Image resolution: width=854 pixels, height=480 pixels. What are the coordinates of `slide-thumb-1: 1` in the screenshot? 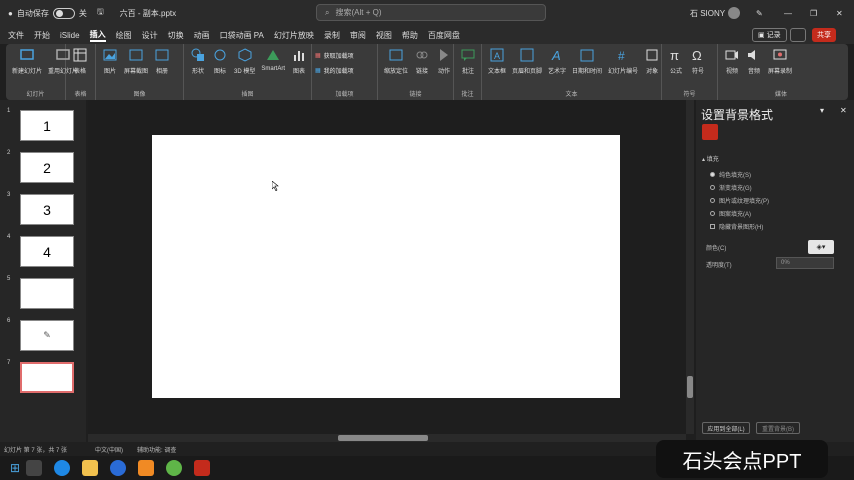 It's located at (47, 125).